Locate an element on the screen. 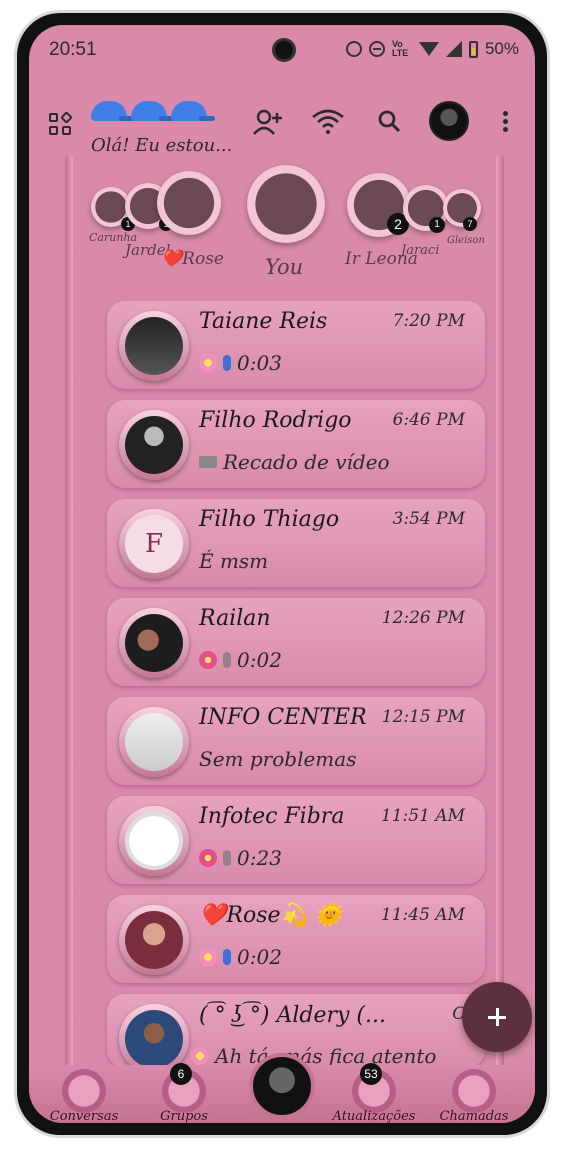  chat-row: Infotec Fibra 11:51 AM 0:23 is located at coordinates (296, 840).